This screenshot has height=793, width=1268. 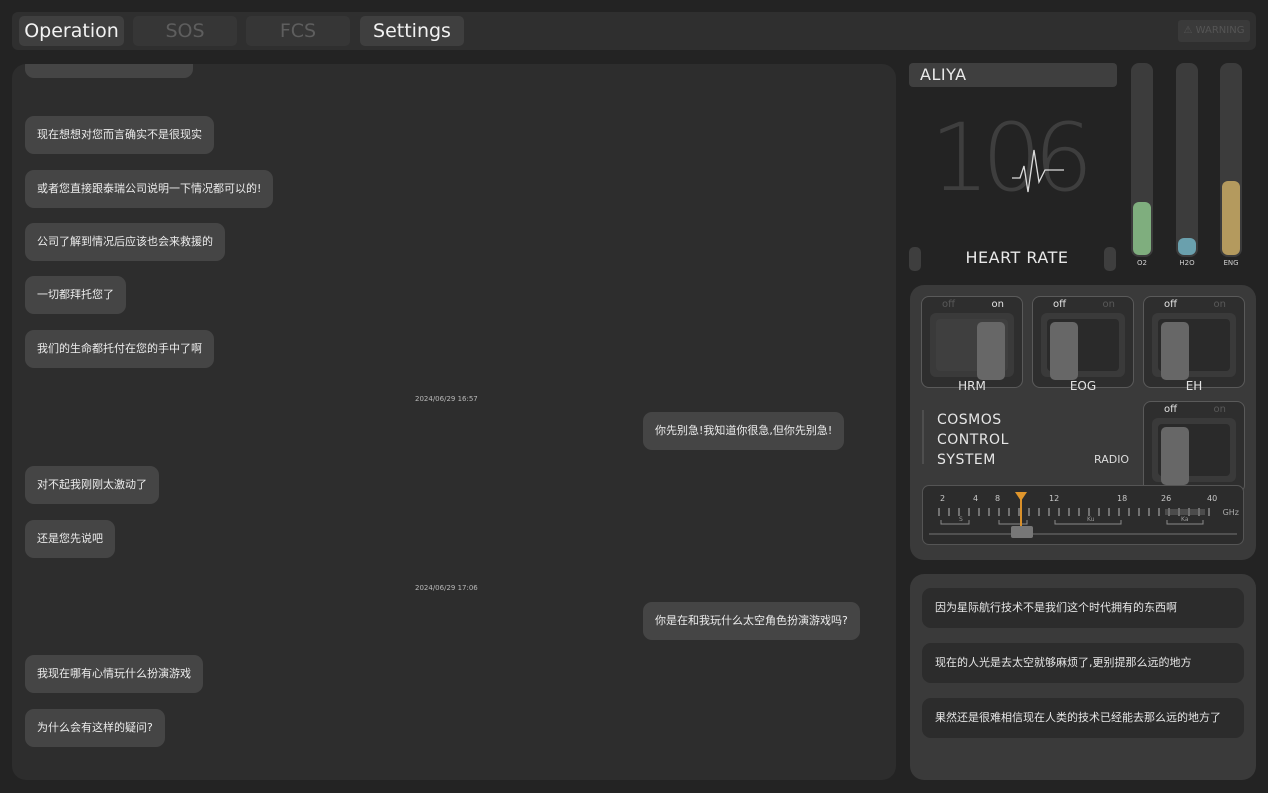 I want to click on chat-bubble-right: 你是在和我玩什么太空角色扮演游戏吗?, so click(x=751, y=621).